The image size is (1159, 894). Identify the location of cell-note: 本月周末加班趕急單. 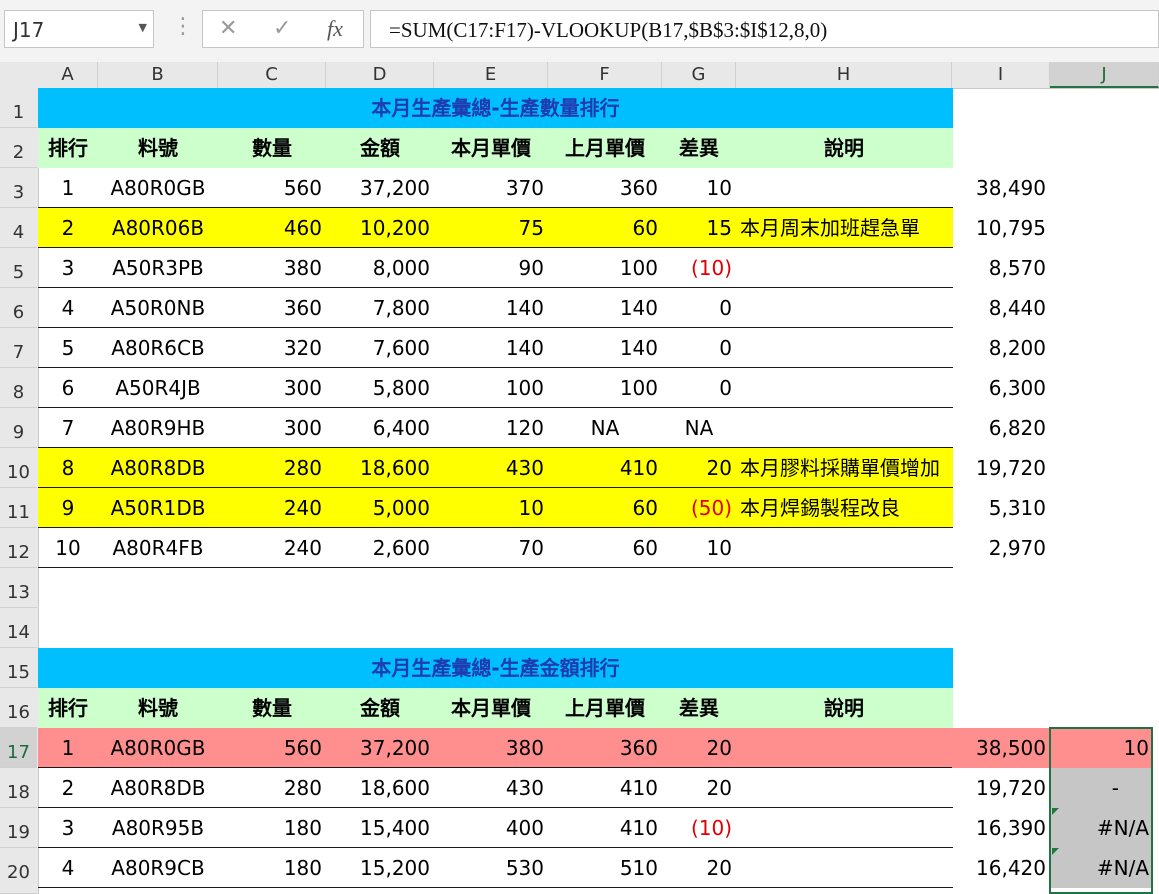
(844, 228).